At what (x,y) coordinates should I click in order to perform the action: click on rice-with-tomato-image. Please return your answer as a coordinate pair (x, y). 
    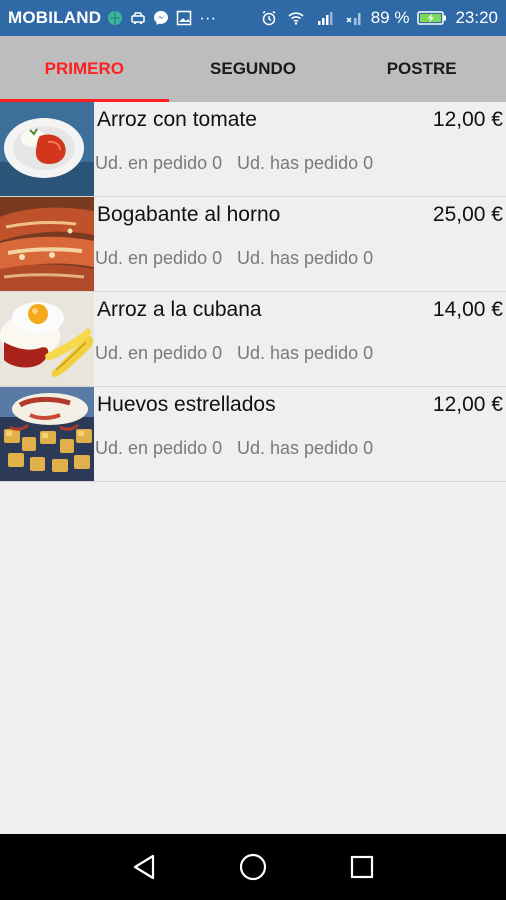
    Looking at the image, I should click on (47, 149).